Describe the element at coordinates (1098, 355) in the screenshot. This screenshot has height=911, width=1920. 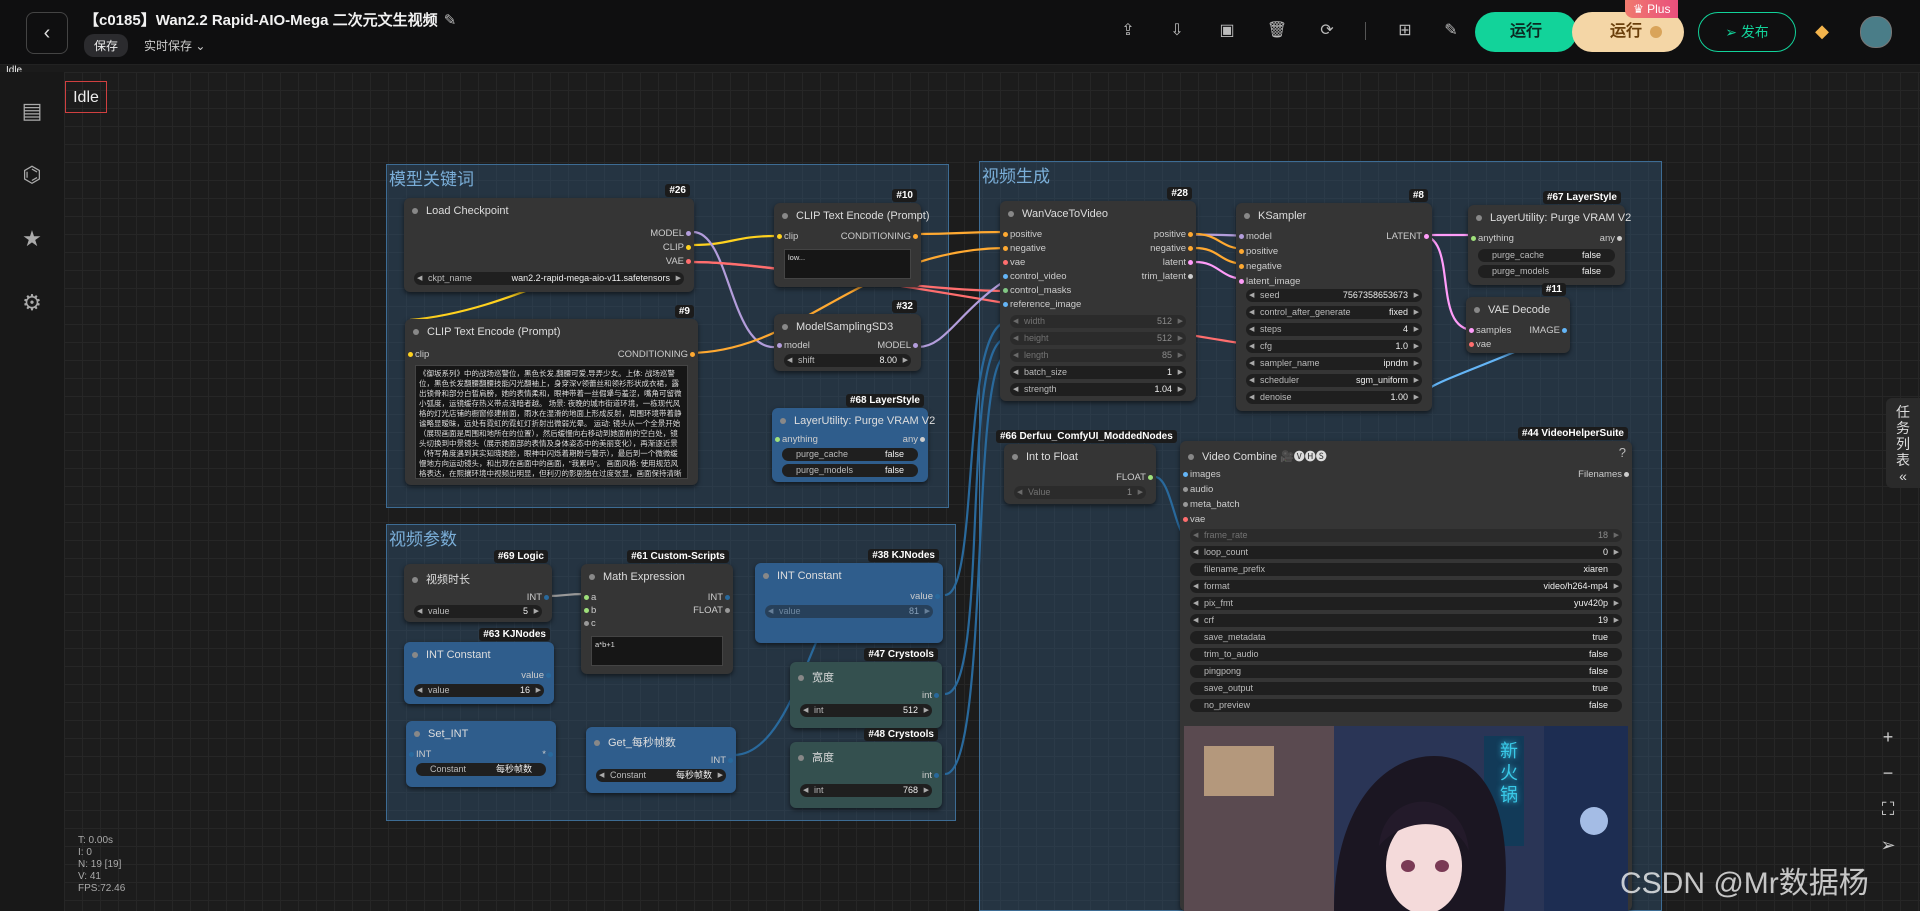
I see `length-widget: length85` at that location.